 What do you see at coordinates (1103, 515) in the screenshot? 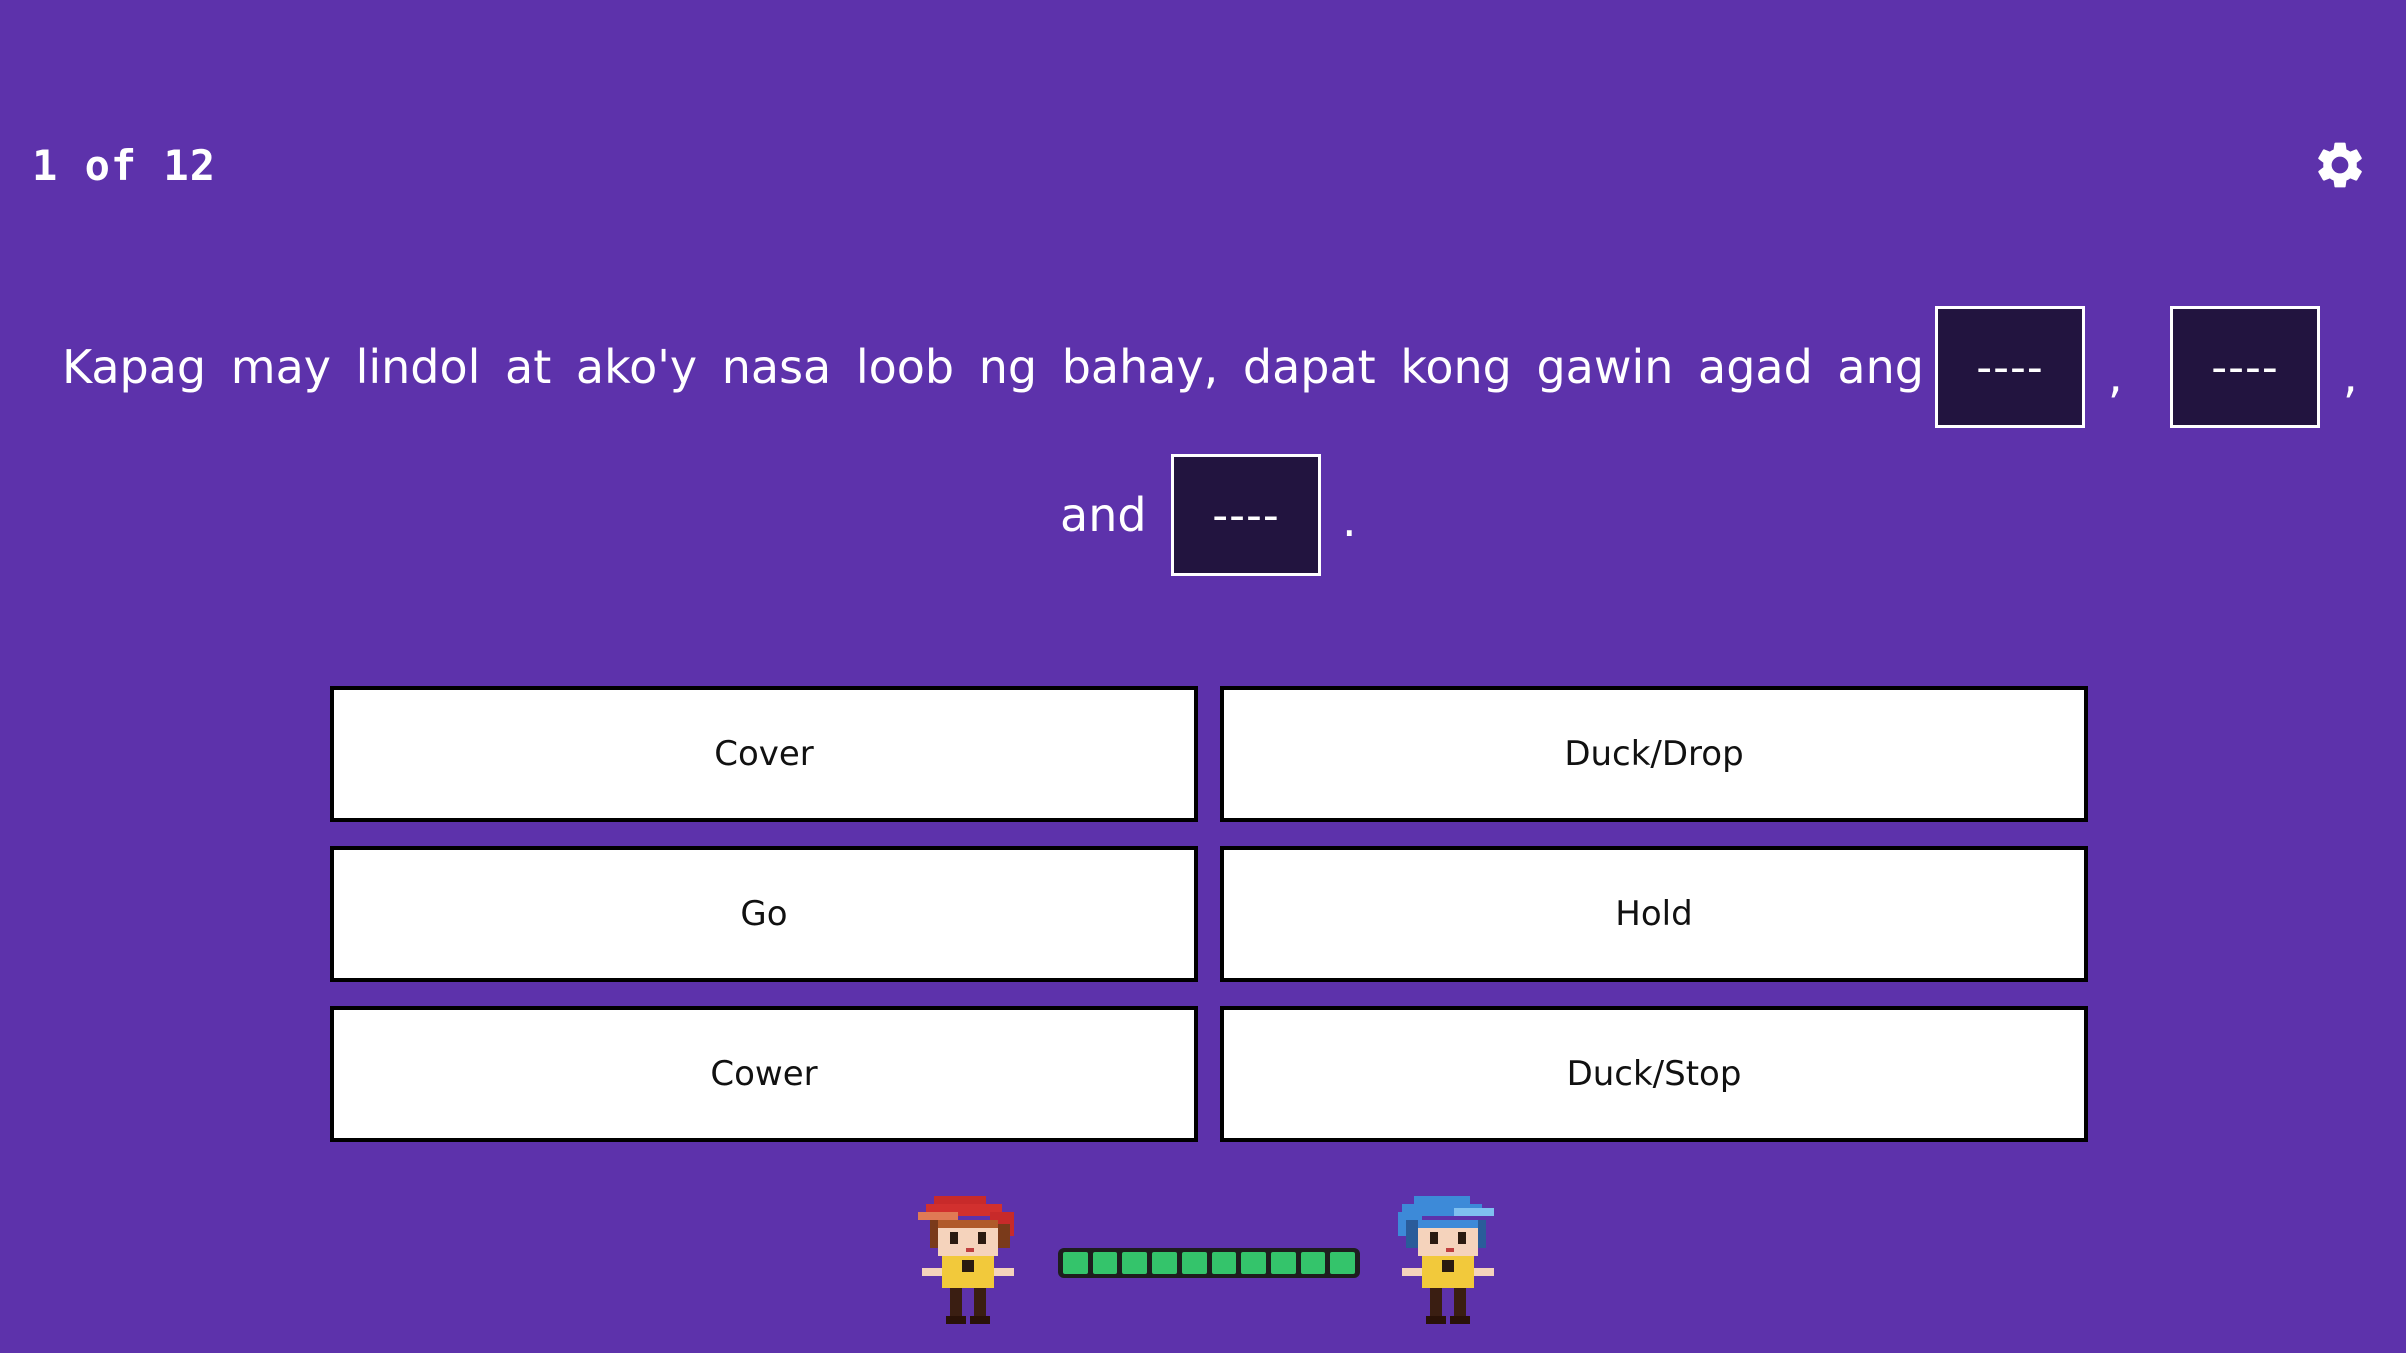
I see `question-and-text: and` at bounding box center [1103, 515].